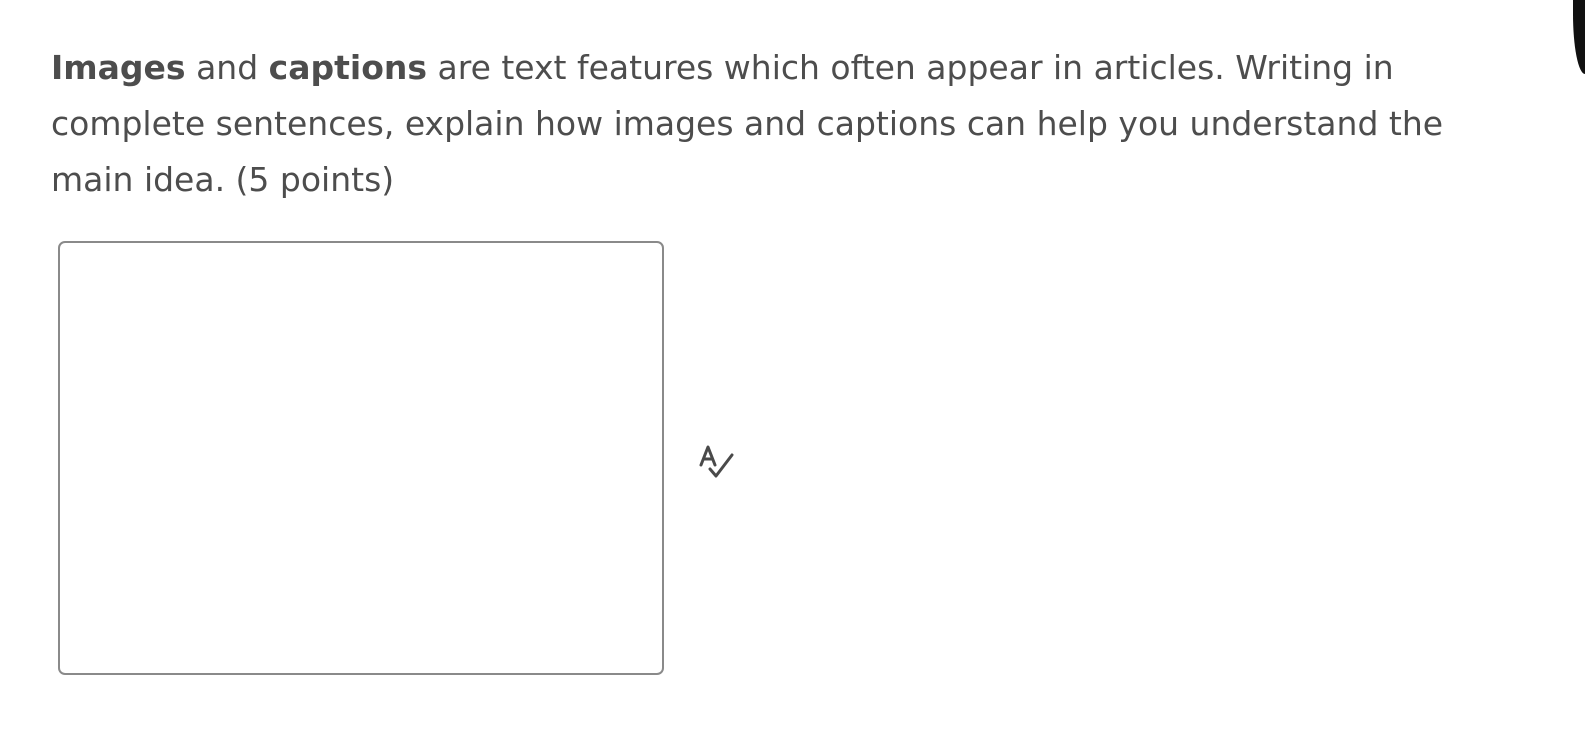  What do you see at coordinates (348, 67) in the screenshot?
I see `question-term-captions: captions` at bounding box center [348, 67].